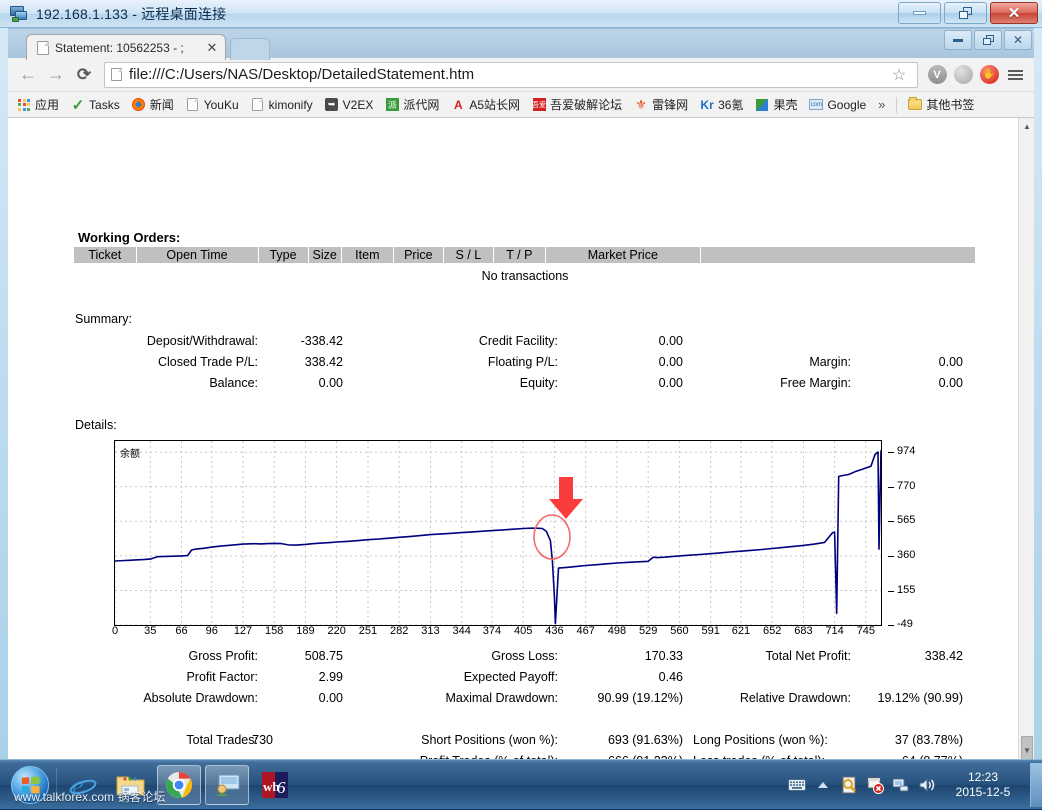 The width and height of the screenshot is (1042, 810). I want to click on value-maximal-drawdown: 90.99 (19.12%), so click(640, 698).